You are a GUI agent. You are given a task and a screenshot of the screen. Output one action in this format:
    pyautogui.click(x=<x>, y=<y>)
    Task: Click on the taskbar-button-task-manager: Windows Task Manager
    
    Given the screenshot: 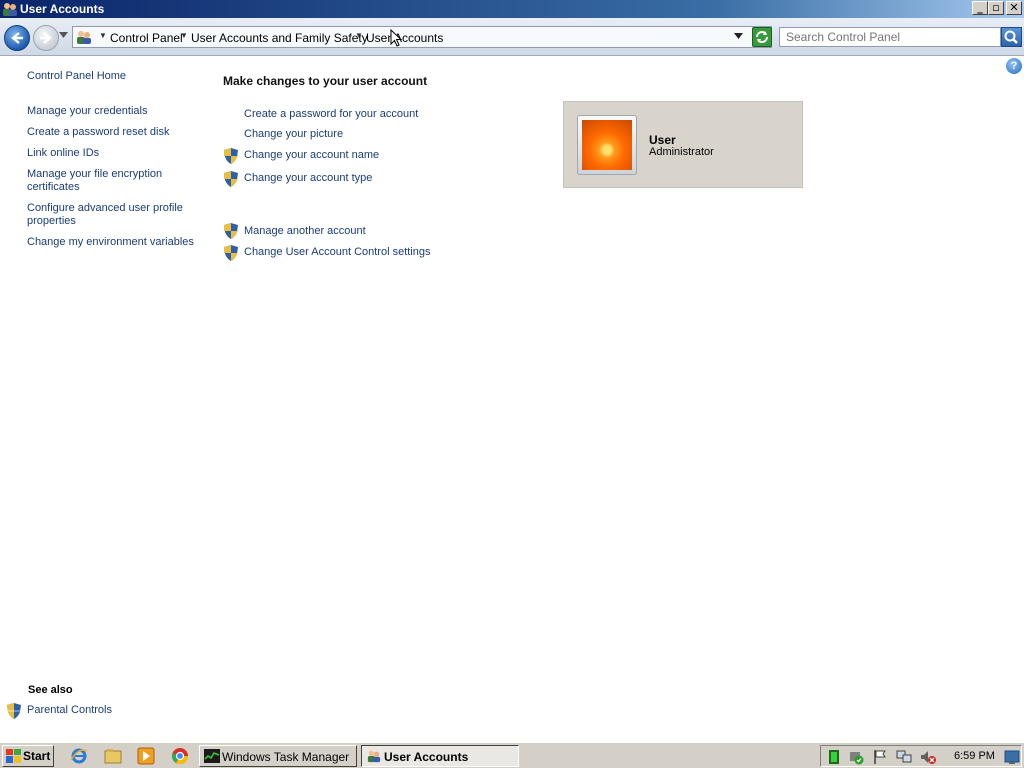 What is the action you would take?
    pyautogui.click(x=278, y=756)
    